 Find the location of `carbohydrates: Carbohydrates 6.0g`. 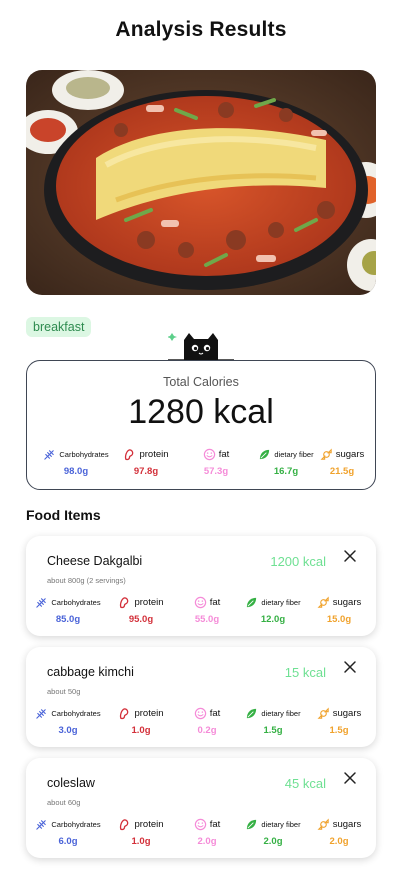

carbohydrates: Carbohydrates 6.0g is located at coordinates (68, 831).